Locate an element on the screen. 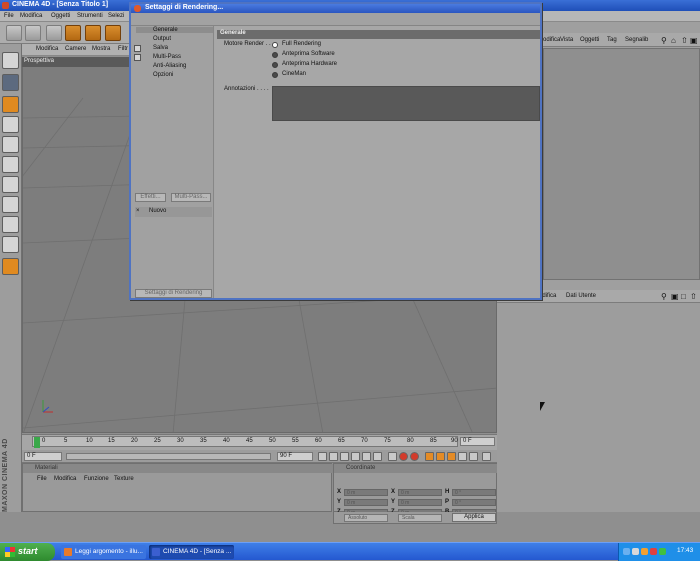 Image resolution: width=700 pixels, height=561 pixels. edges-mode-icon is located at coordinates (10, 124).